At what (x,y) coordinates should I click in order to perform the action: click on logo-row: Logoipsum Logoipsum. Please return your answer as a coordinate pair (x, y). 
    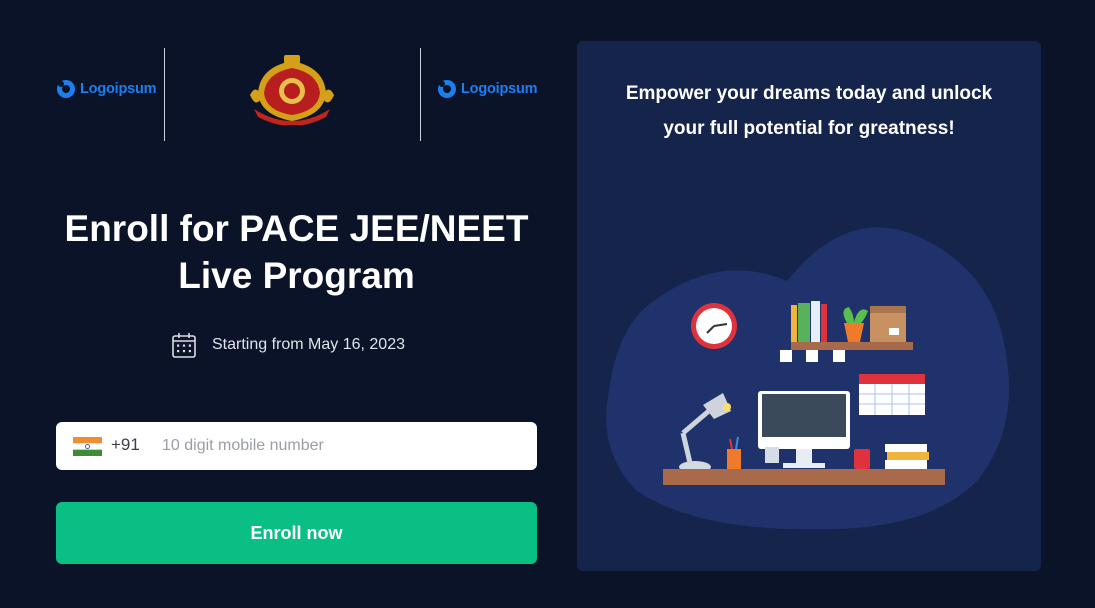
    Looking at the image, I should click on (297, 94).